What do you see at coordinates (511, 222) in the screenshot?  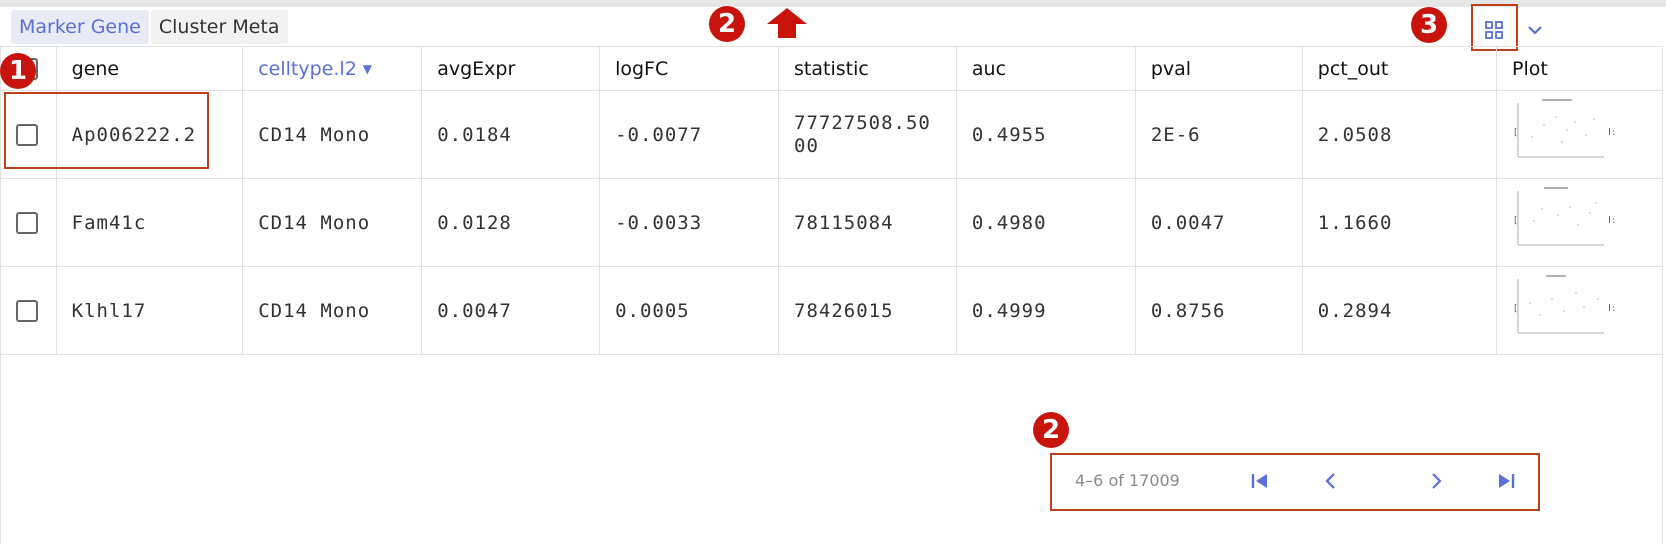 I see `avgexpr-cell: 0.0128` at bounding box center [511, 222].